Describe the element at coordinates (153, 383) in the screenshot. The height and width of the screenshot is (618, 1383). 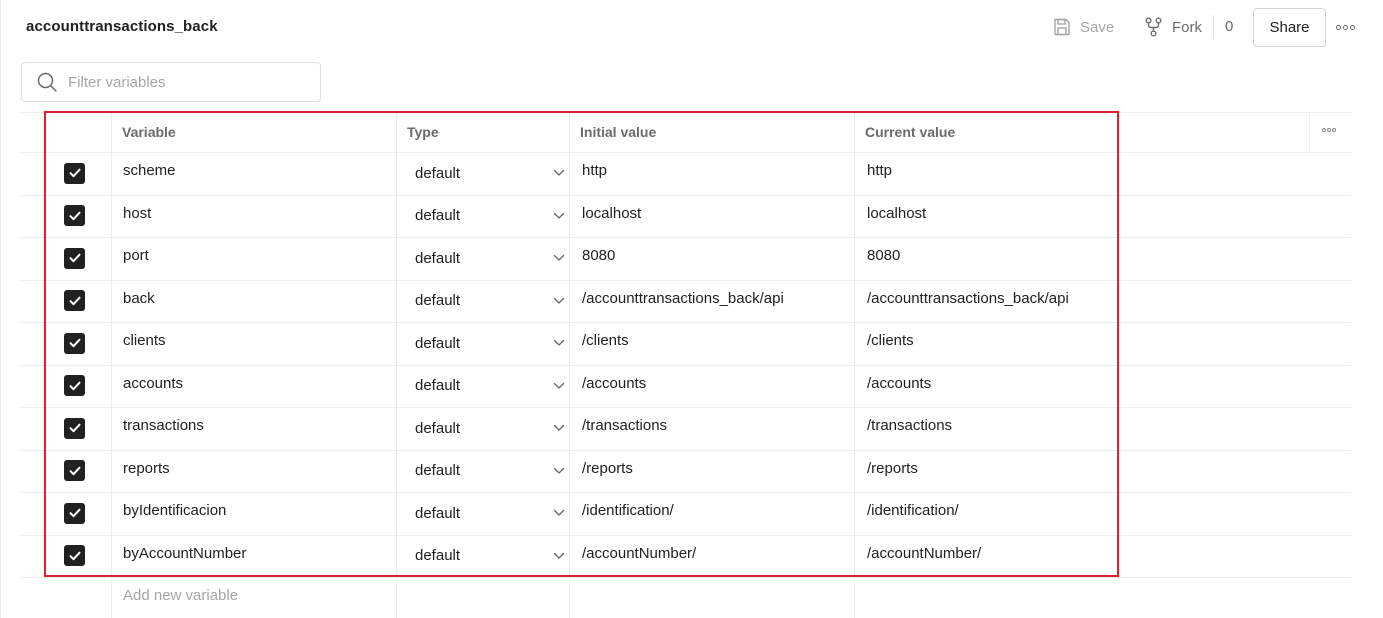
I see `variable-name-cell: accounts` at that location.